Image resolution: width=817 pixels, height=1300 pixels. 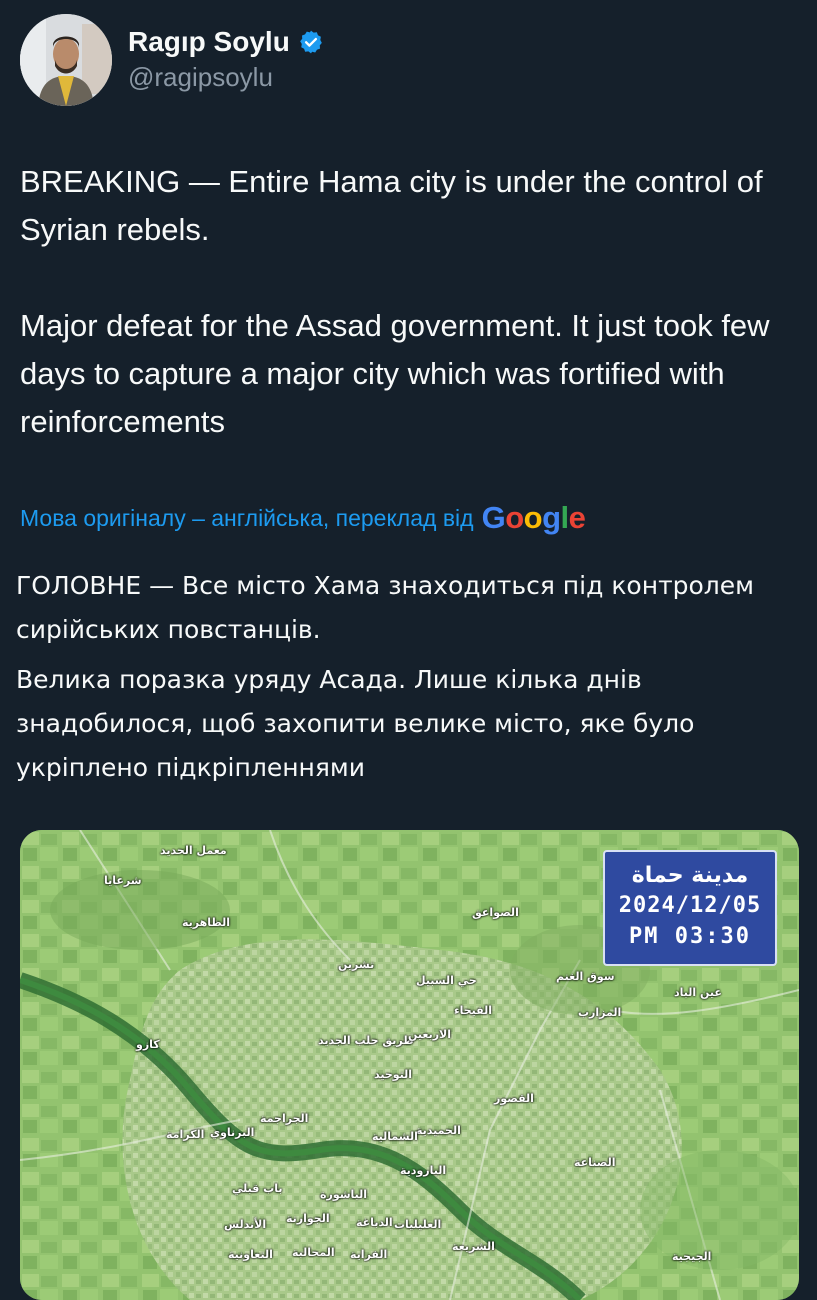 What do you see at coordinates (595, 1162) in the screenshot?
I see `map-label: الصناعة` at bounding box center [595, 1162].